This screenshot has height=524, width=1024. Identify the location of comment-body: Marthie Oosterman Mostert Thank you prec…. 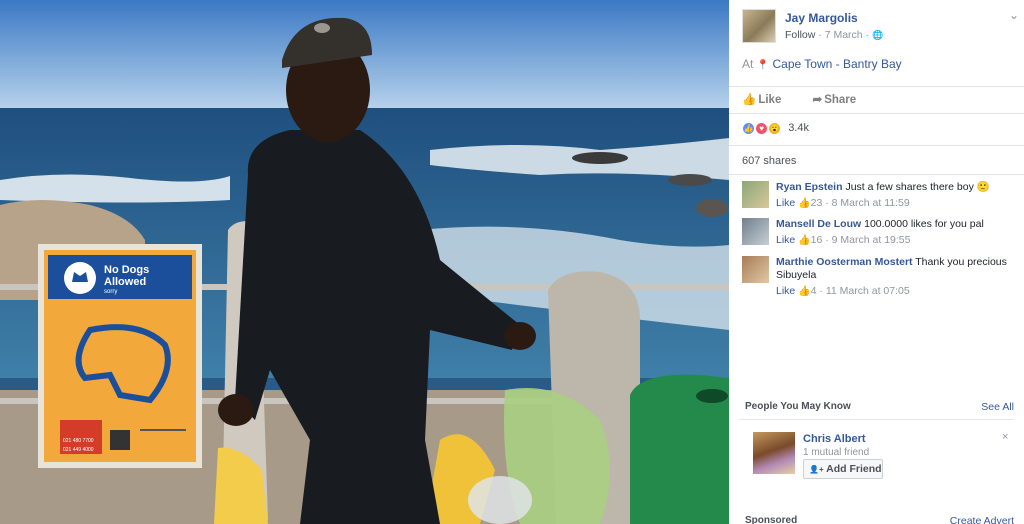
(896, 277).